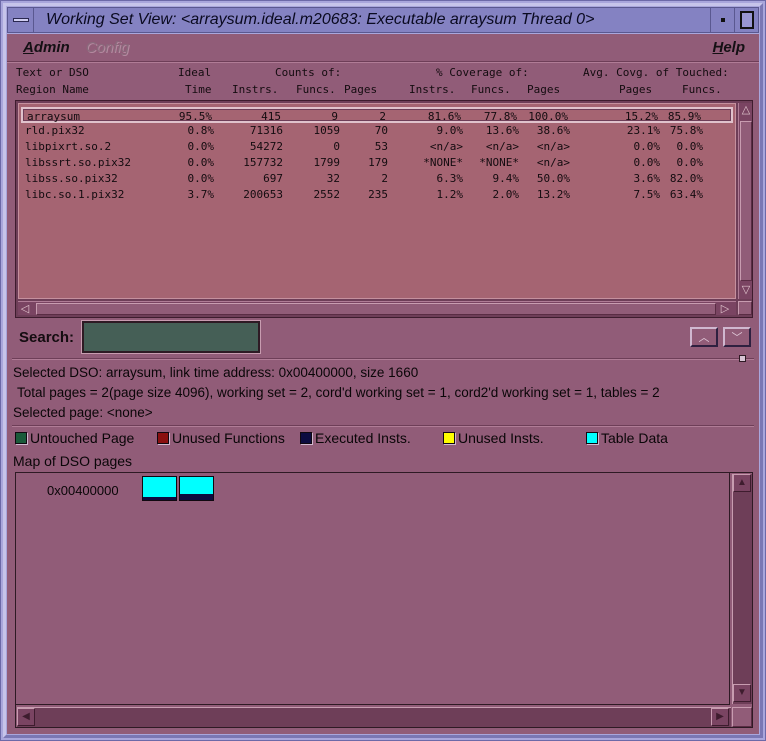 The width and height of the screenshot is (766, 741). Describe the element at coordinates (46, 47) in the screenshot. I see `menu-admin-label: Admin` at that location.